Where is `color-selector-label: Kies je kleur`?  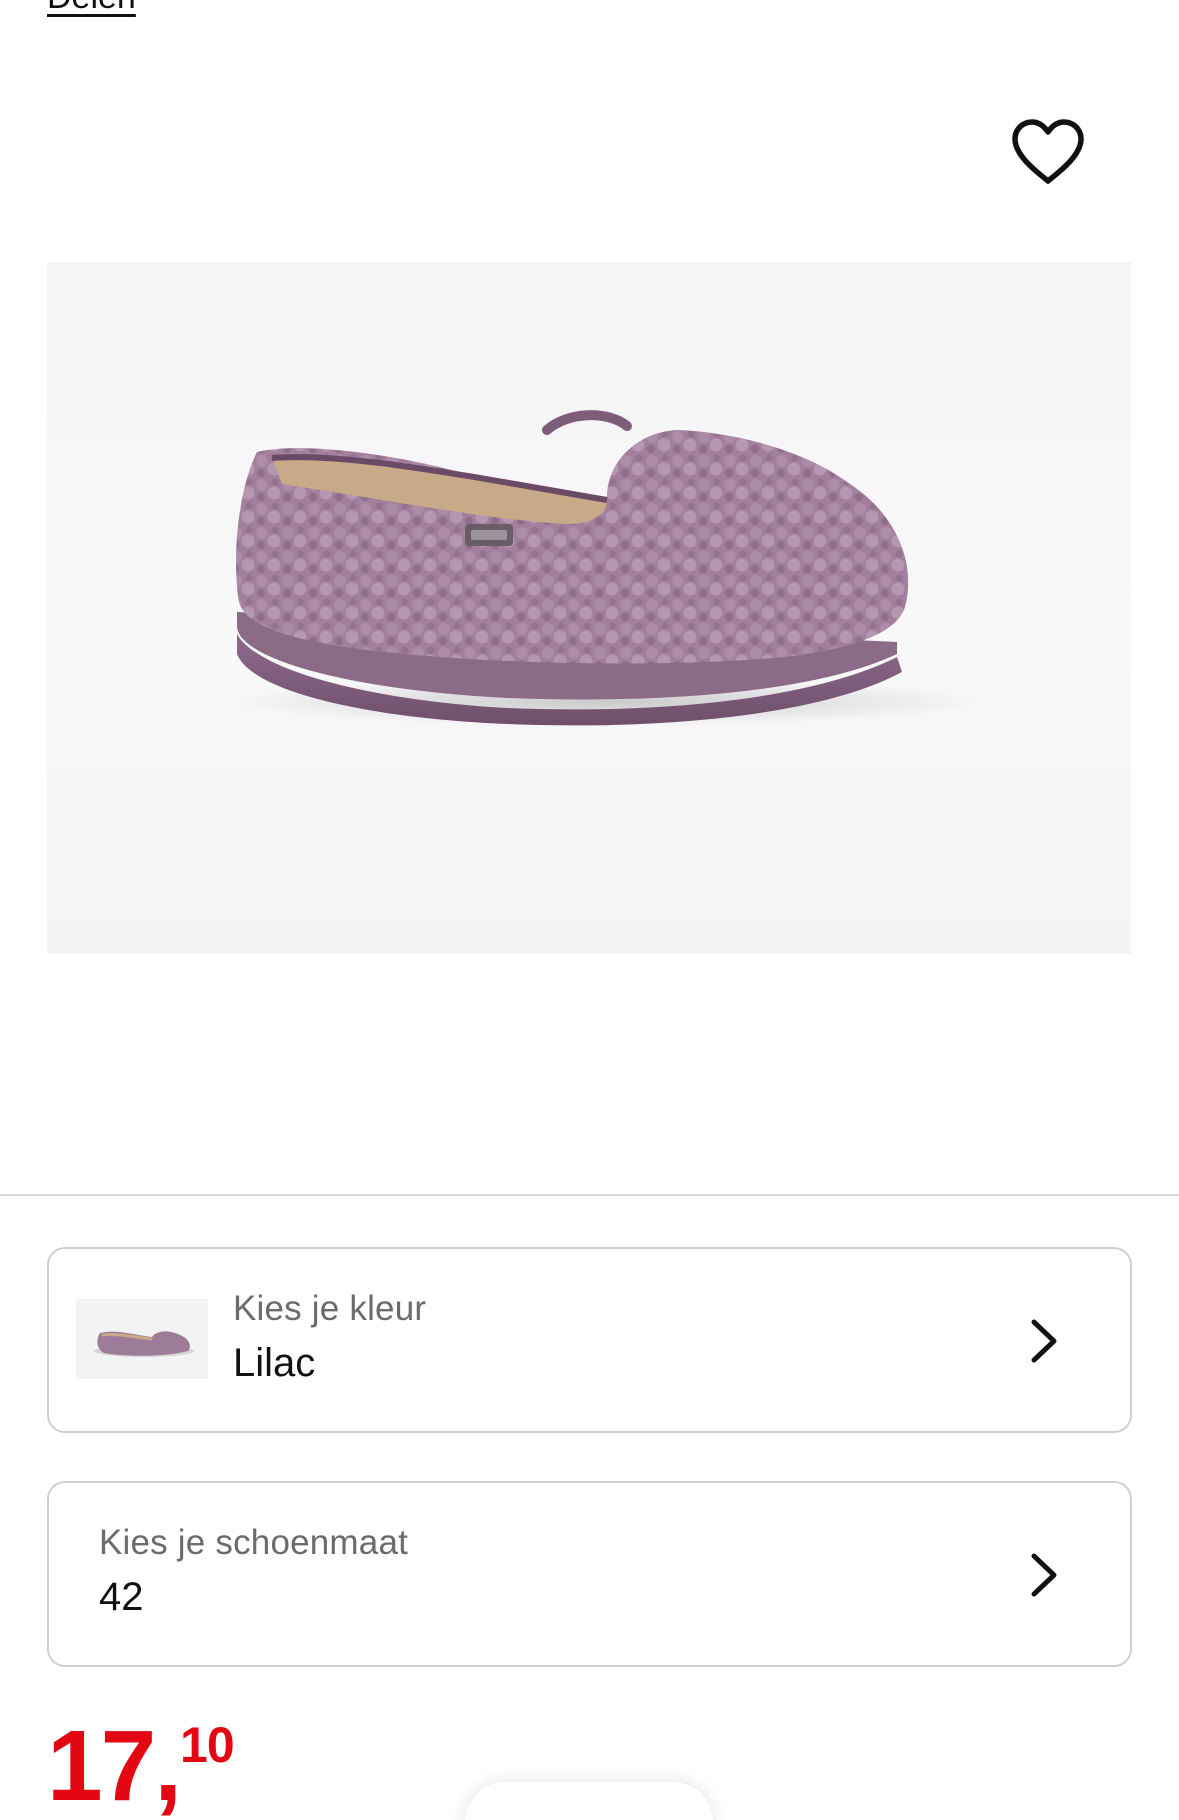
color-selector-label: Kies je kleur is located at coordinates (330, 1308).